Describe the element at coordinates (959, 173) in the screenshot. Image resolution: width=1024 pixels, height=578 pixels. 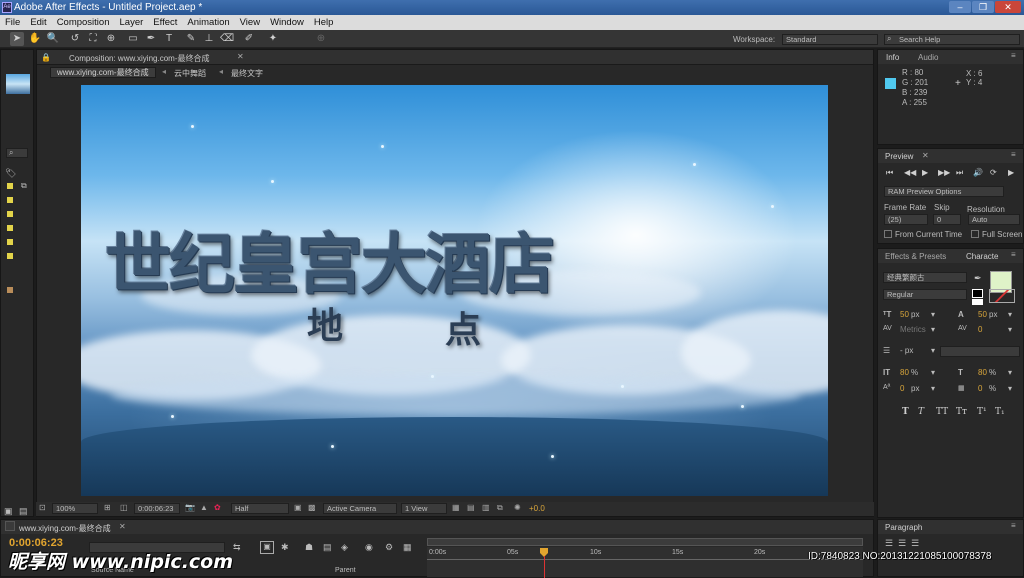
I see `last-frame-icon: ⏭` at that location.